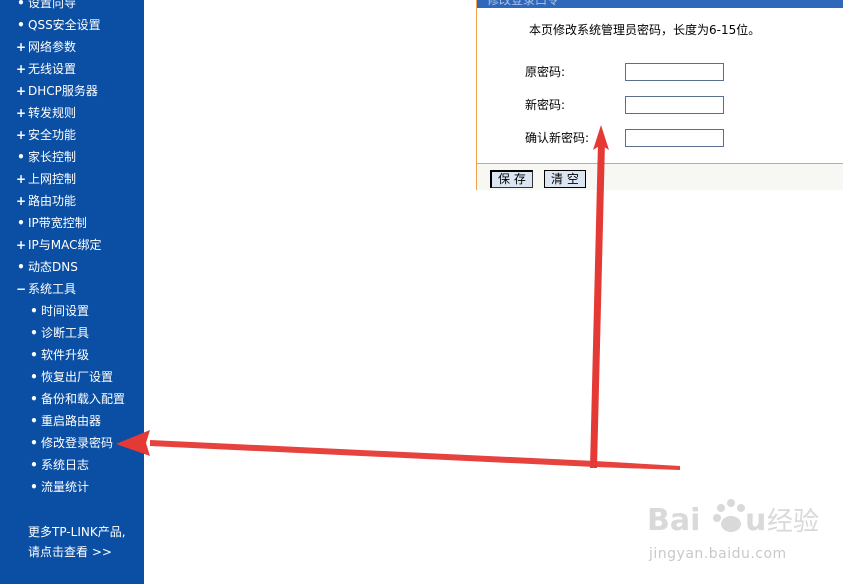  I want to click on svg-text: Bai, so click(673, 520).